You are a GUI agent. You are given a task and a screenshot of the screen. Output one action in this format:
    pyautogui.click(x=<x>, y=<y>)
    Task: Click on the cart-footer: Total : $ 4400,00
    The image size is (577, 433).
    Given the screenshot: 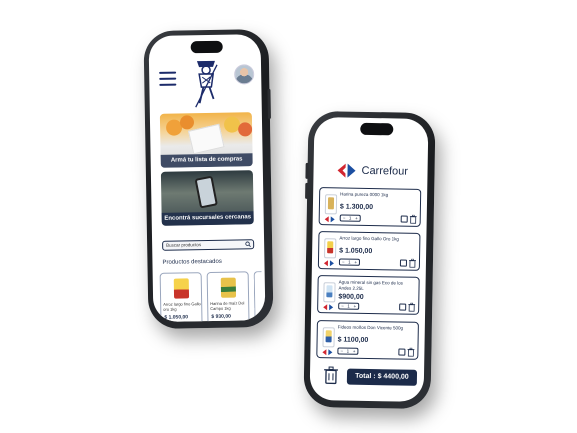 What is the action you would take?
    pyautogui.click(x=367, y=380)
    